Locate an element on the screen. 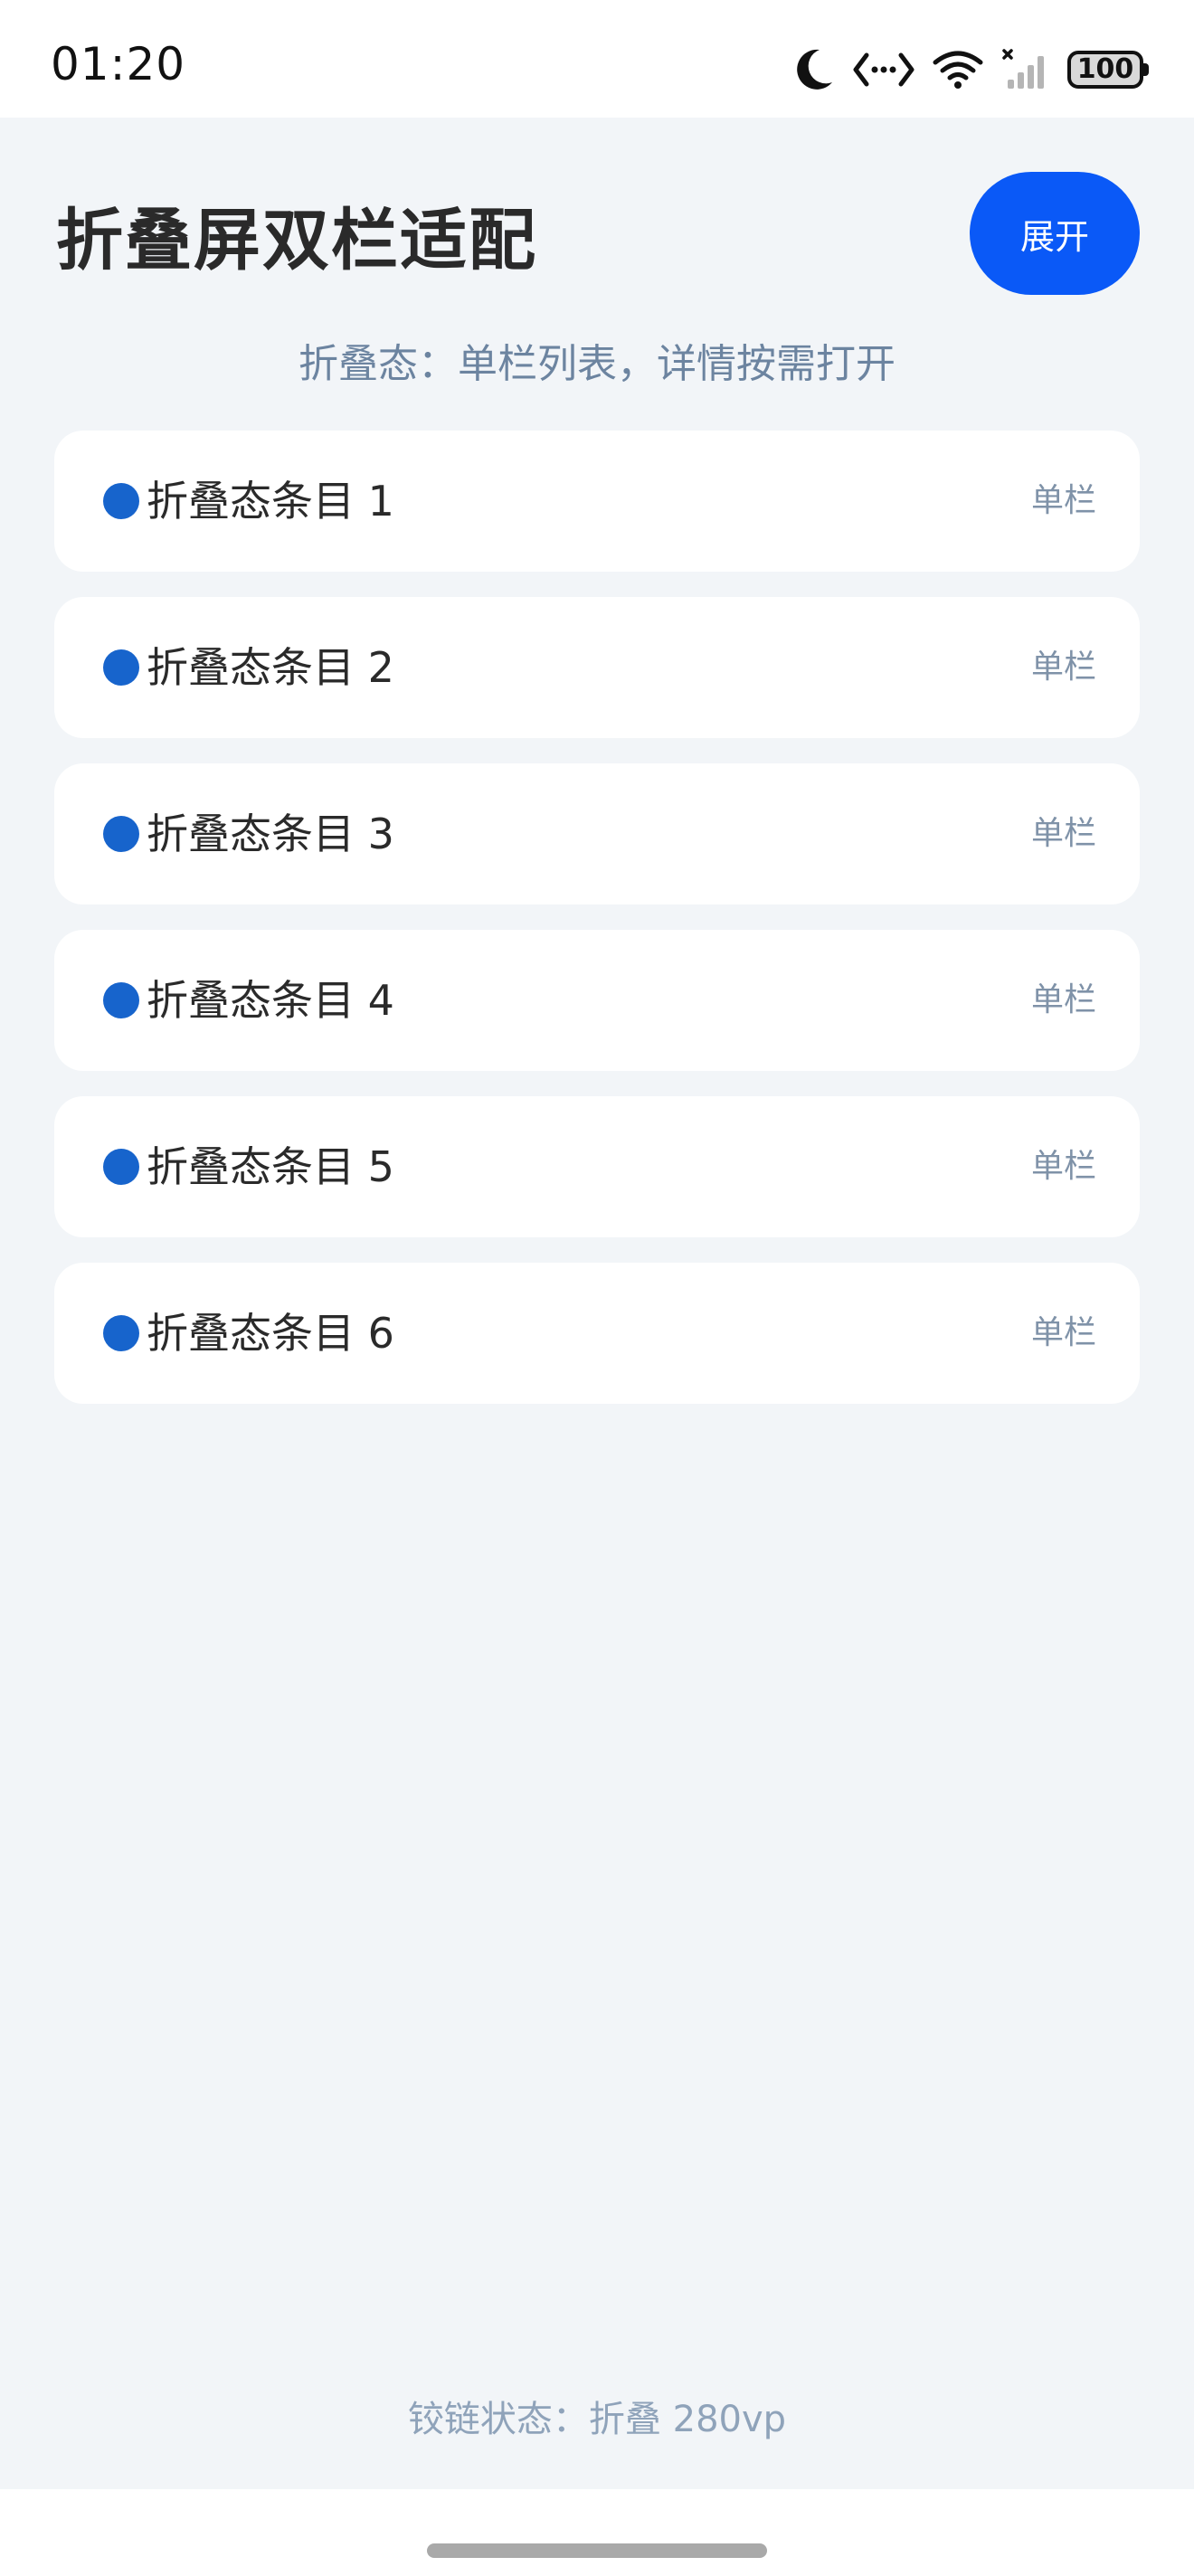 This screenshot has height=2576, width=1194. hinge-status: 铰链状态：折叠 280vp is located at coordinates (597, 2419).